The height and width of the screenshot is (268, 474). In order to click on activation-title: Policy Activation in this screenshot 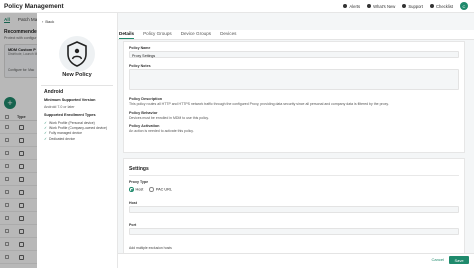, I will do `click(144, 126)`.